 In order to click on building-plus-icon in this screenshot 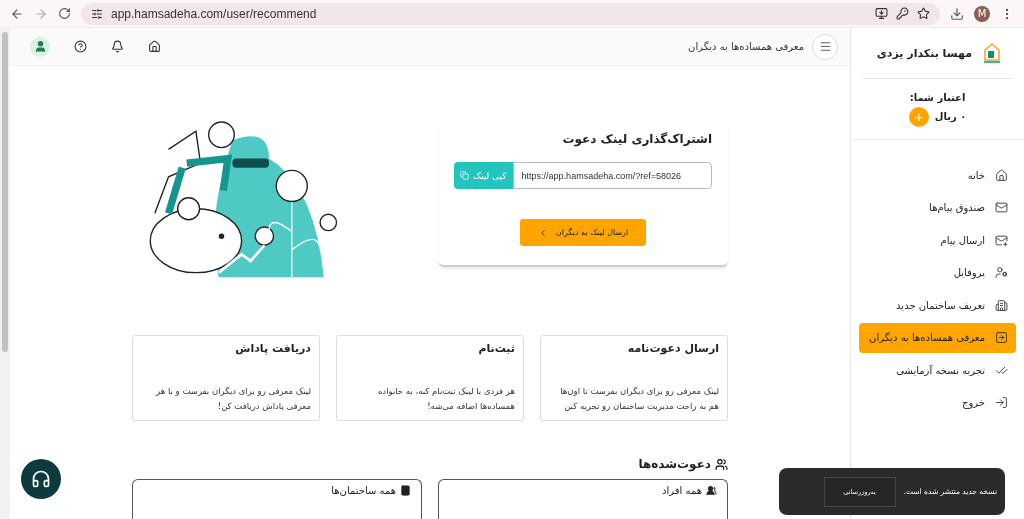, I will do `click(1001, 305)`.